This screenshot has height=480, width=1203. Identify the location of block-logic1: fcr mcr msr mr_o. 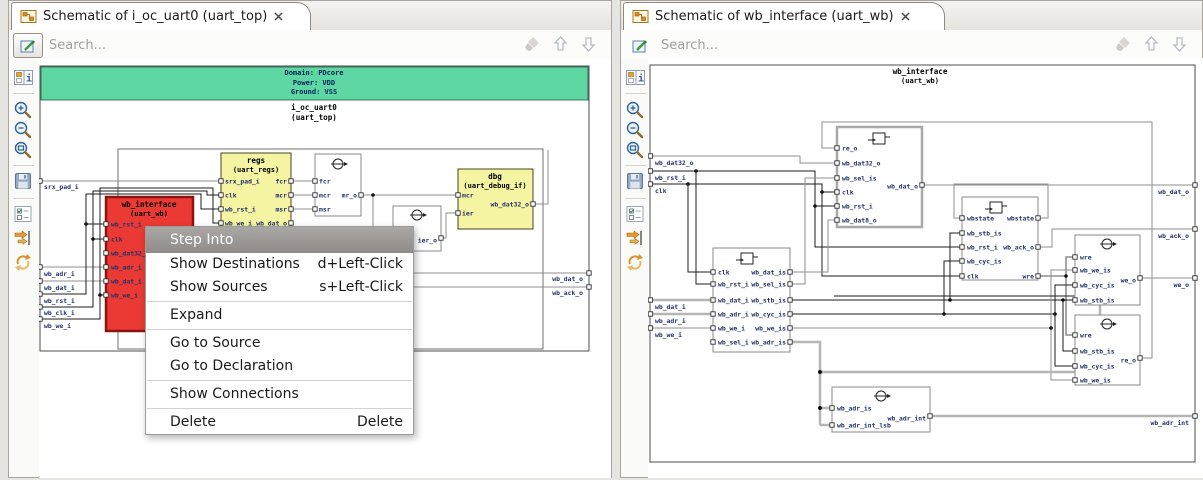
(338, 185).